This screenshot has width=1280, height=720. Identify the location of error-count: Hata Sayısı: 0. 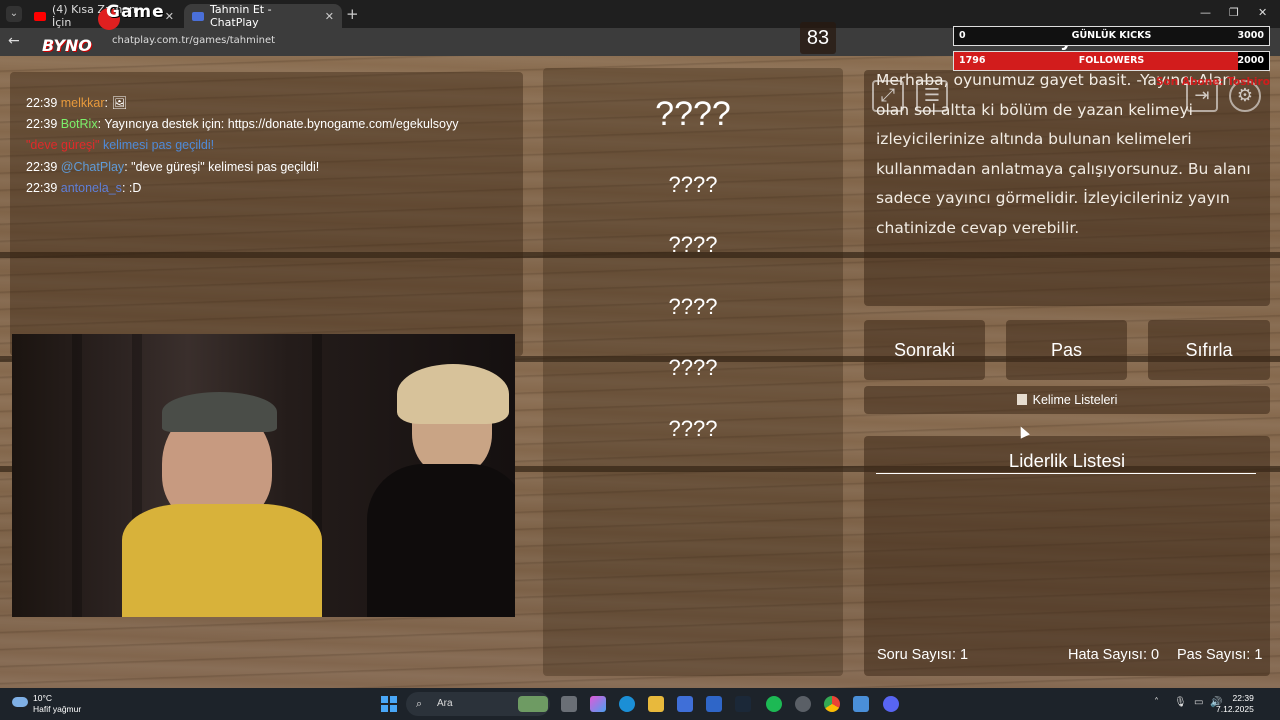
(1114, 655).